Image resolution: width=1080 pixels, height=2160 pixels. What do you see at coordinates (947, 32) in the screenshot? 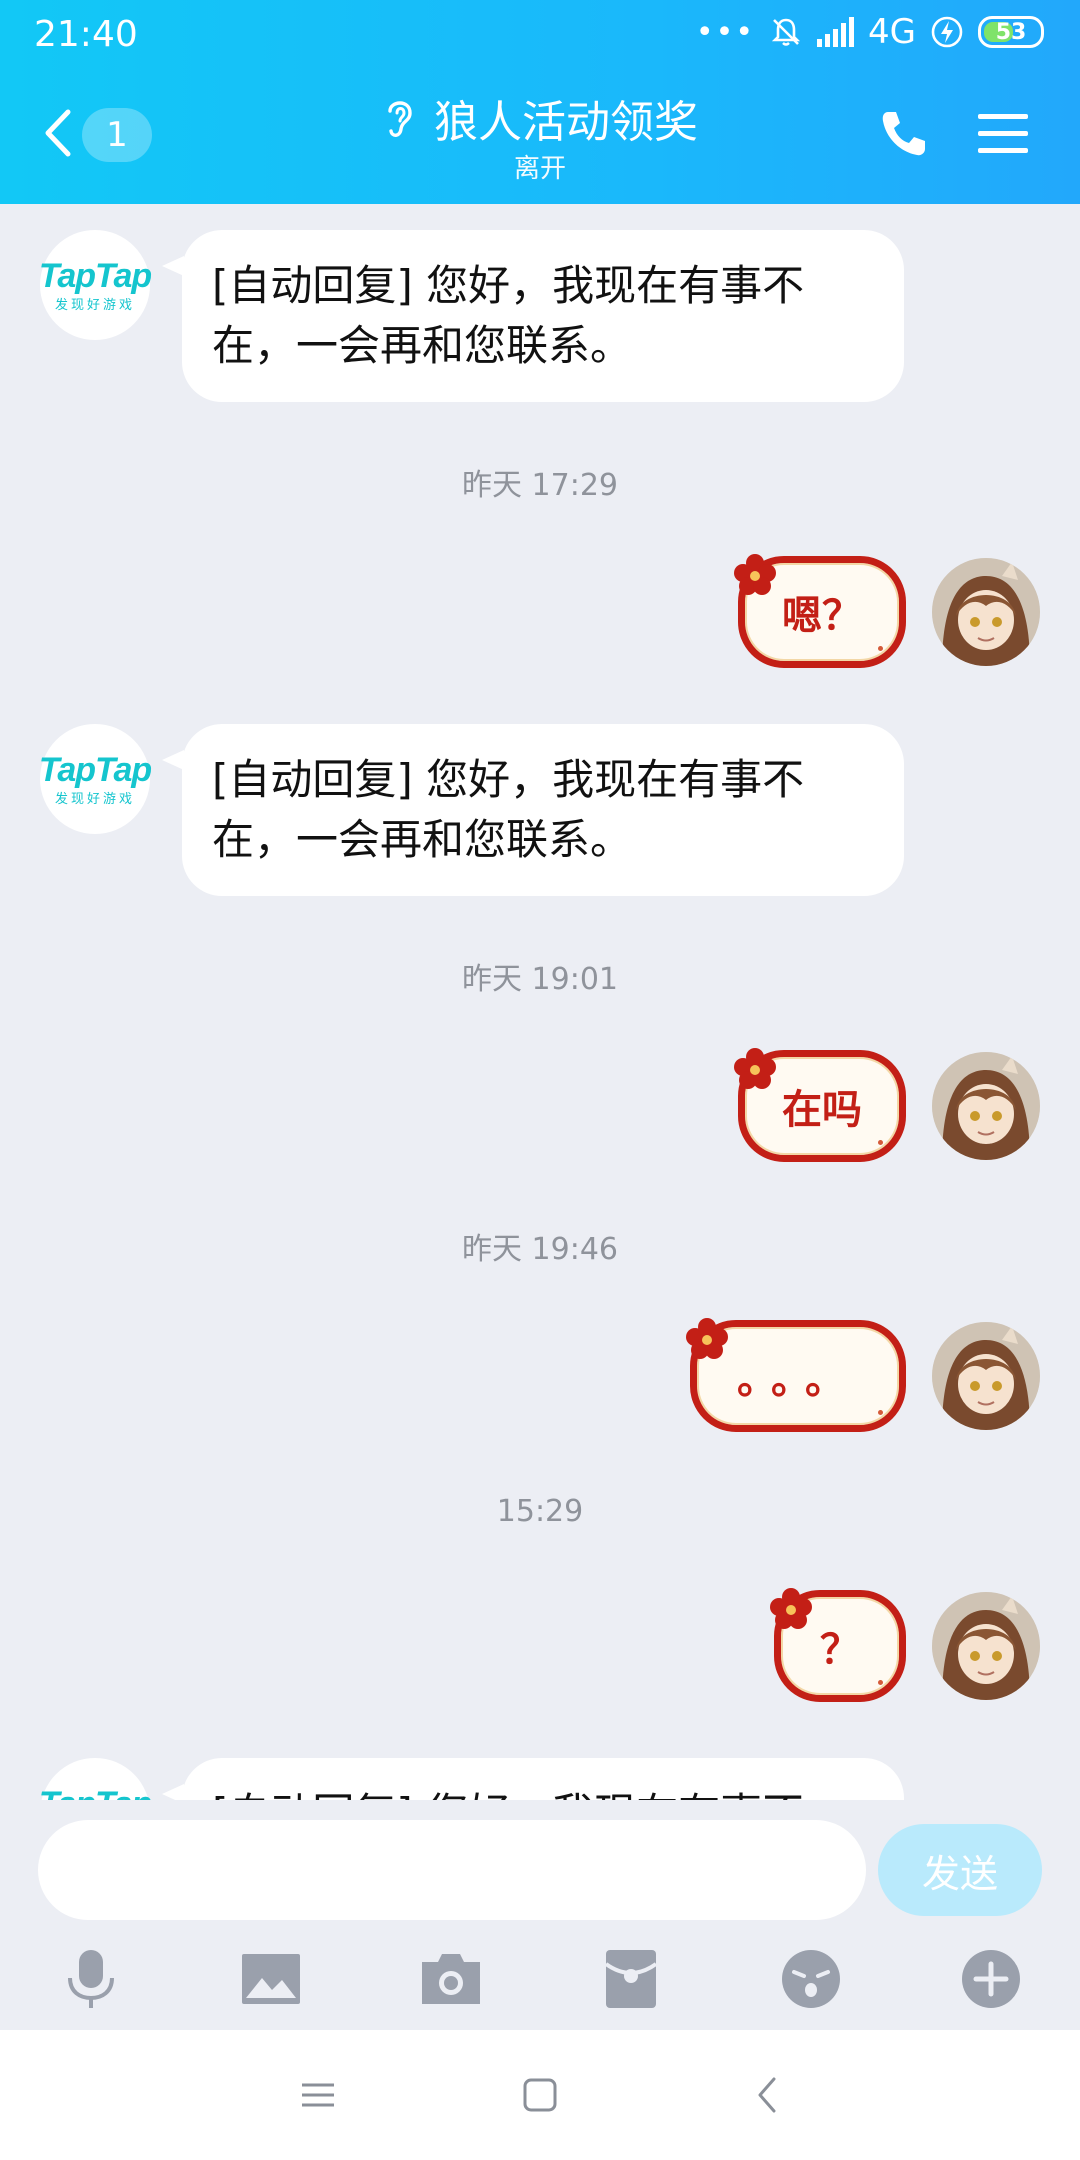
I see `charging-icon` at bounding box center [947, 32].